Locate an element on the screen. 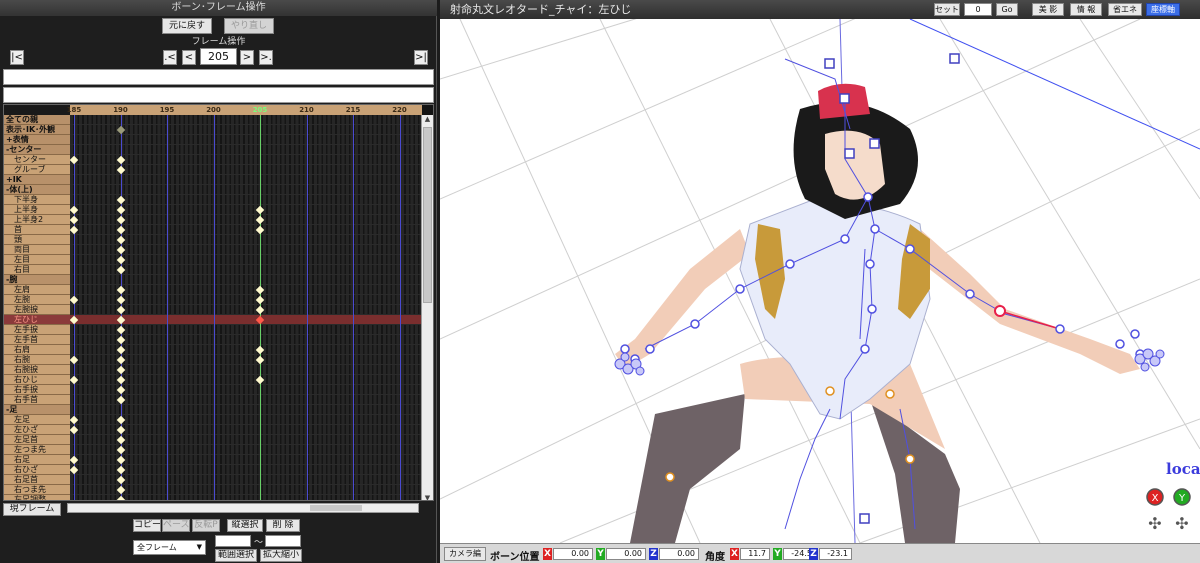 This screenshot has width=1200, height=563. model-name-field is located at coordinates (218, 77).